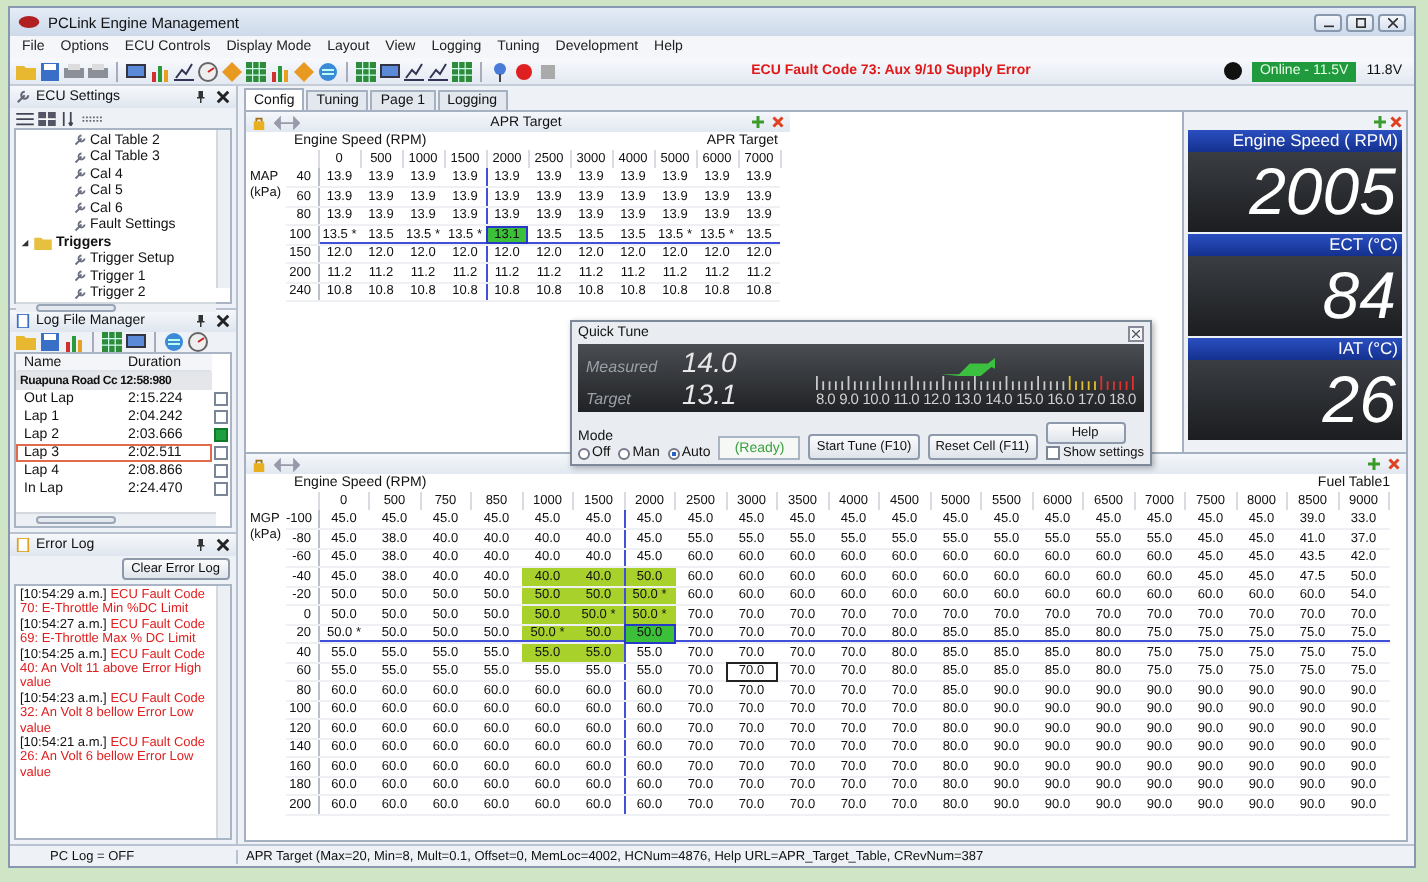 The image size is (1428, 882). Describe the element at coordinates (1232, 71) in the screenshot. I see `status-indicator` at that location.